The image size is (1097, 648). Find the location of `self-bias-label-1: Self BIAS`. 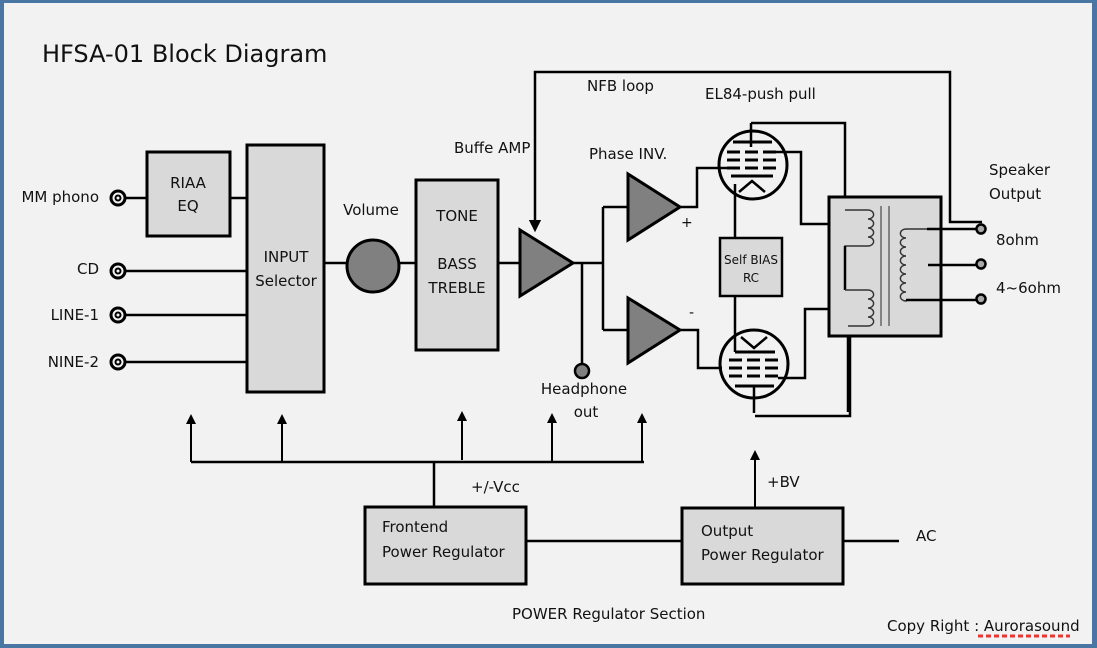

self-bias-label-1: Self BIAS is located at coordinates (751, 260).